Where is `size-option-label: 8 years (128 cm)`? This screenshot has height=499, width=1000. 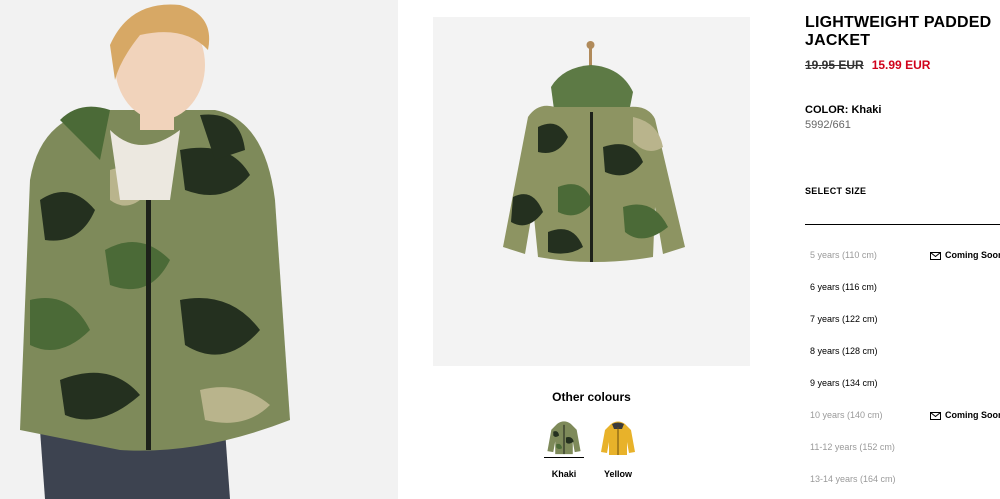
size-option-label: 8 years (128 cm) is located at coordinates (844, 351).